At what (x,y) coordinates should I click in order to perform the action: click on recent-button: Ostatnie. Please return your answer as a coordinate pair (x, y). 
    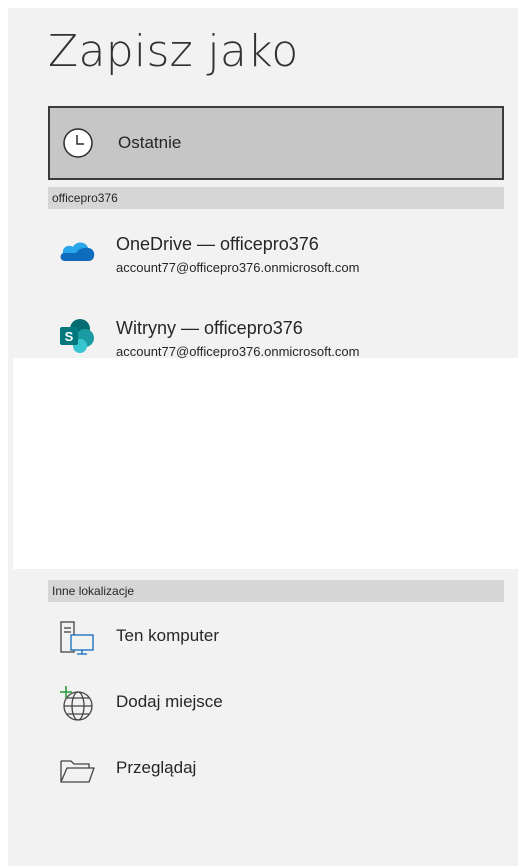
    Looking at the image, I should click on (276, 143).